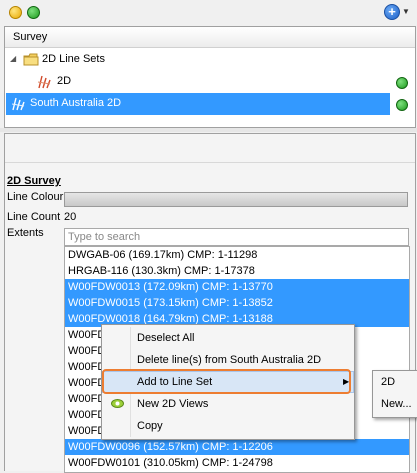 Image resolution: width=417 pixels, height=473 pixels. Describe the element at coordinates (228, 338) in the screenshot. I see `menu-item-deselect-all: Deselect All` at that location.